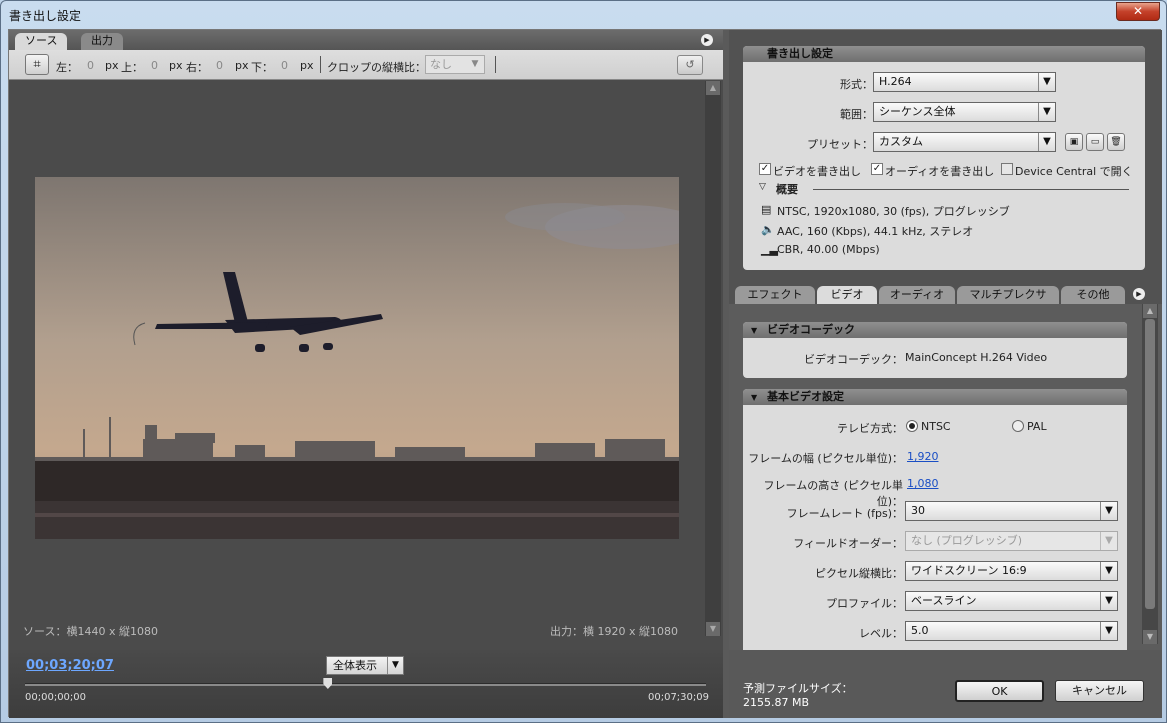 This screenshot has height=723, width=1167. I want to click on crop-top-value: 0, so click(154, 65).